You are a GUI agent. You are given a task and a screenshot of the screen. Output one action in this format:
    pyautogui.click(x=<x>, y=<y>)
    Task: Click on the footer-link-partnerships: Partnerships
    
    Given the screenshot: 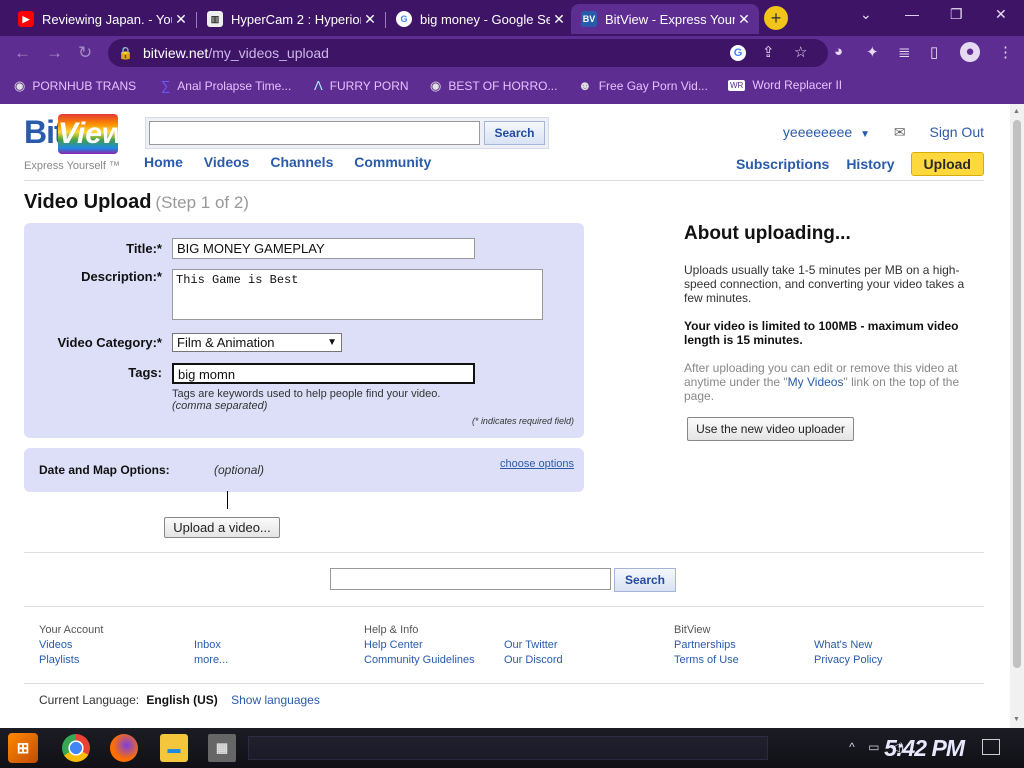 What is the action you would take?
    pyautogui.click(x=706, y=645)
    